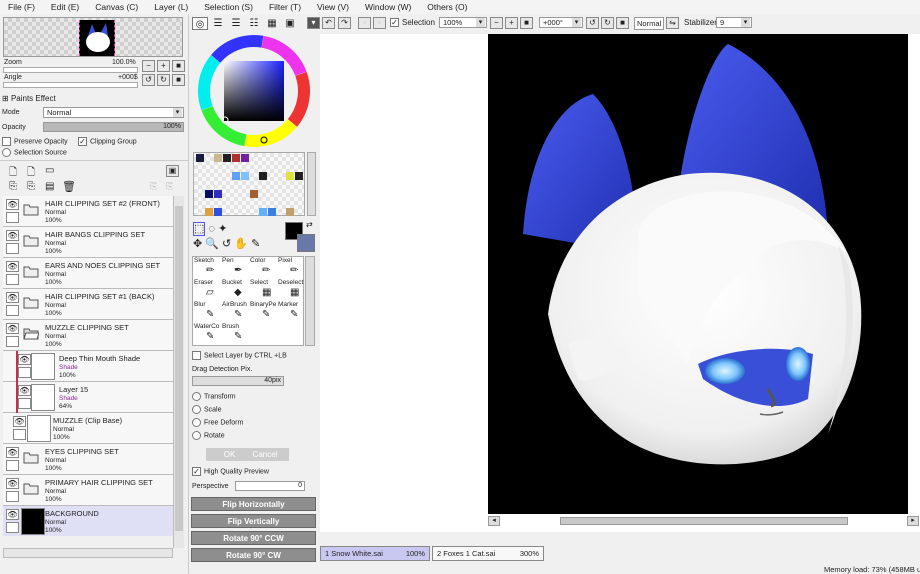 The height and width of the screenshot is (574, 920). Describe the element at coordinates (496, 23) in the screenshot. I see `zoom-minus-icon: −` at that location.